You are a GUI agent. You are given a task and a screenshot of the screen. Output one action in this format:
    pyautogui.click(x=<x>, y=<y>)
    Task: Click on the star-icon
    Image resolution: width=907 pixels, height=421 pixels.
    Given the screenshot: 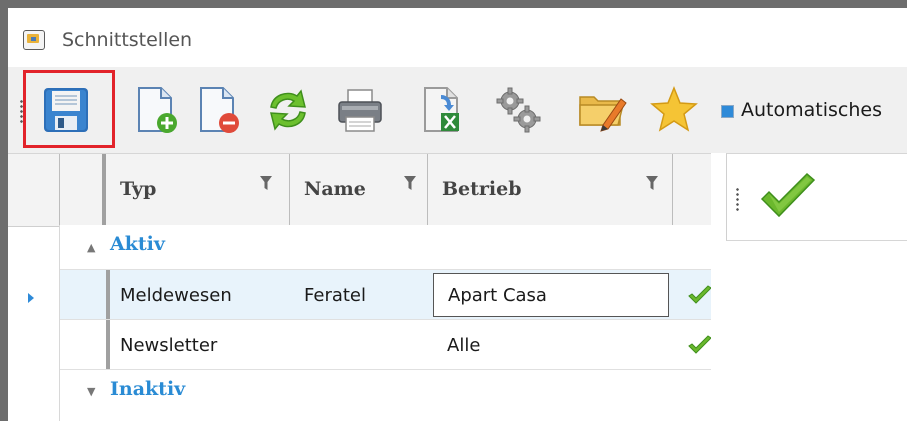 What is the action you would take?
    pyautogui.click(x=674, y=108)
    